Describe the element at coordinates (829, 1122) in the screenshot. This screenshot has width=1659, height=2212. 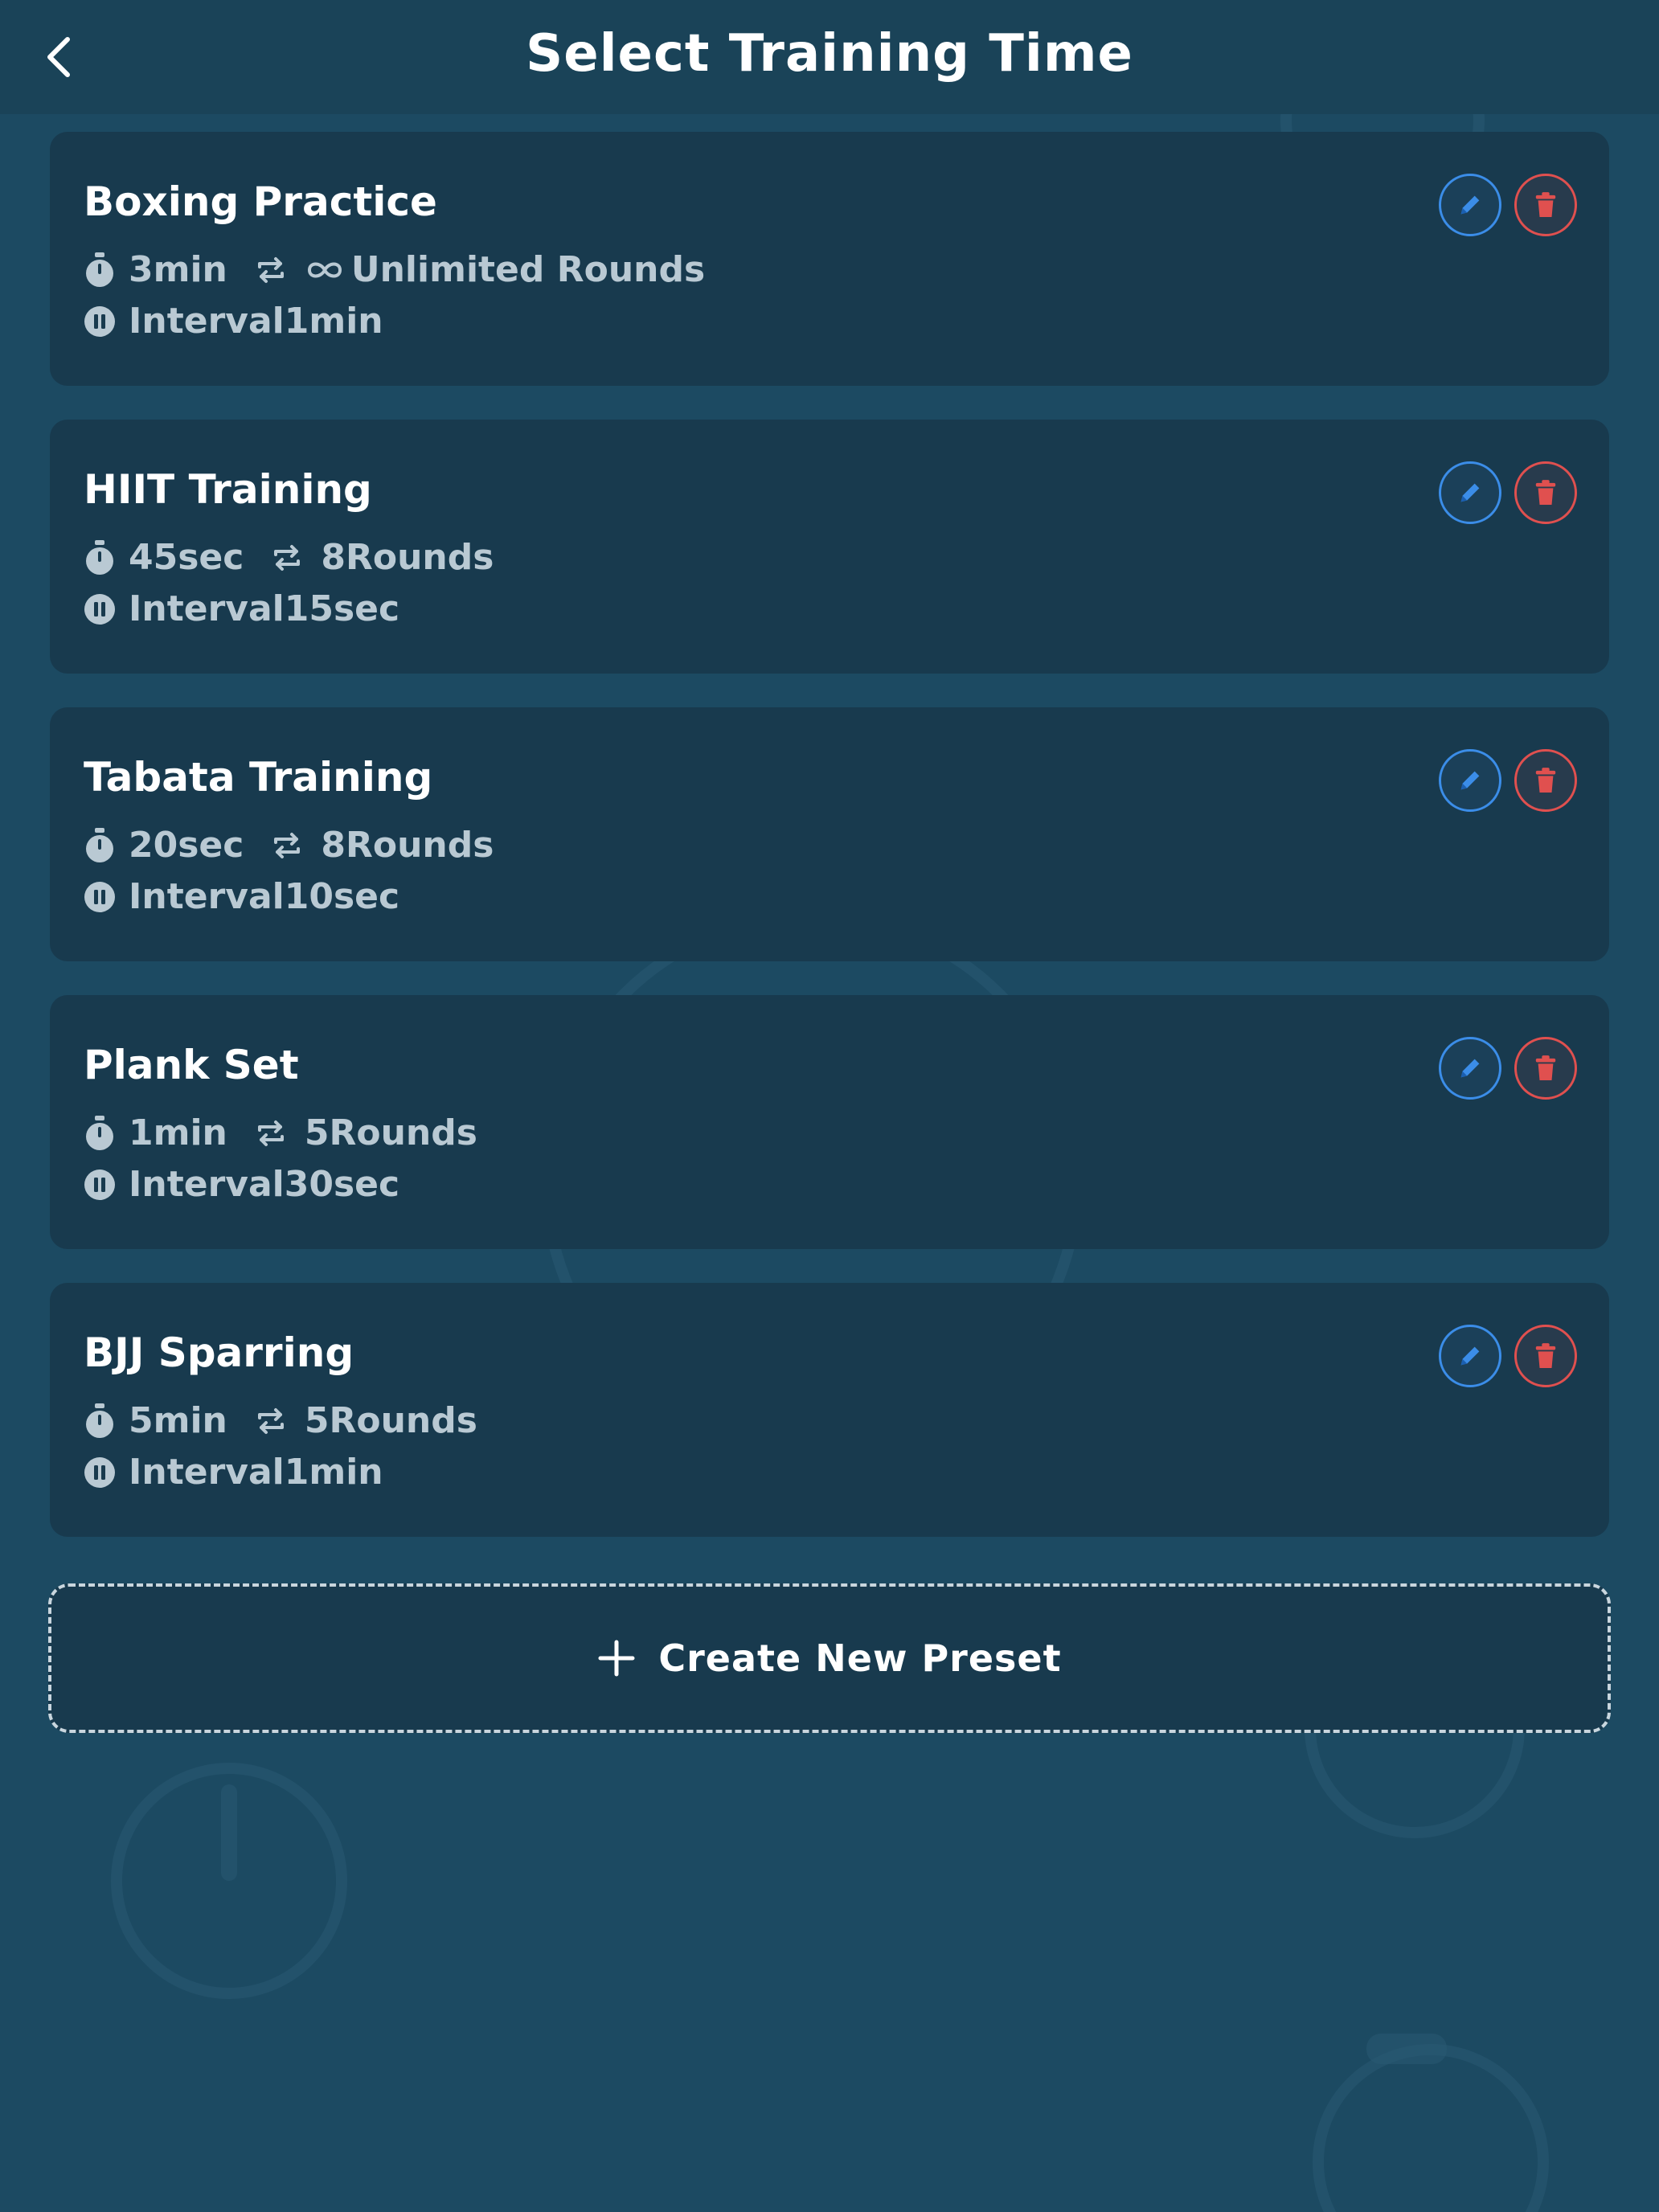
I see `preset-card: Plank Set 1min 5Rounds Interval30sec` at that location.